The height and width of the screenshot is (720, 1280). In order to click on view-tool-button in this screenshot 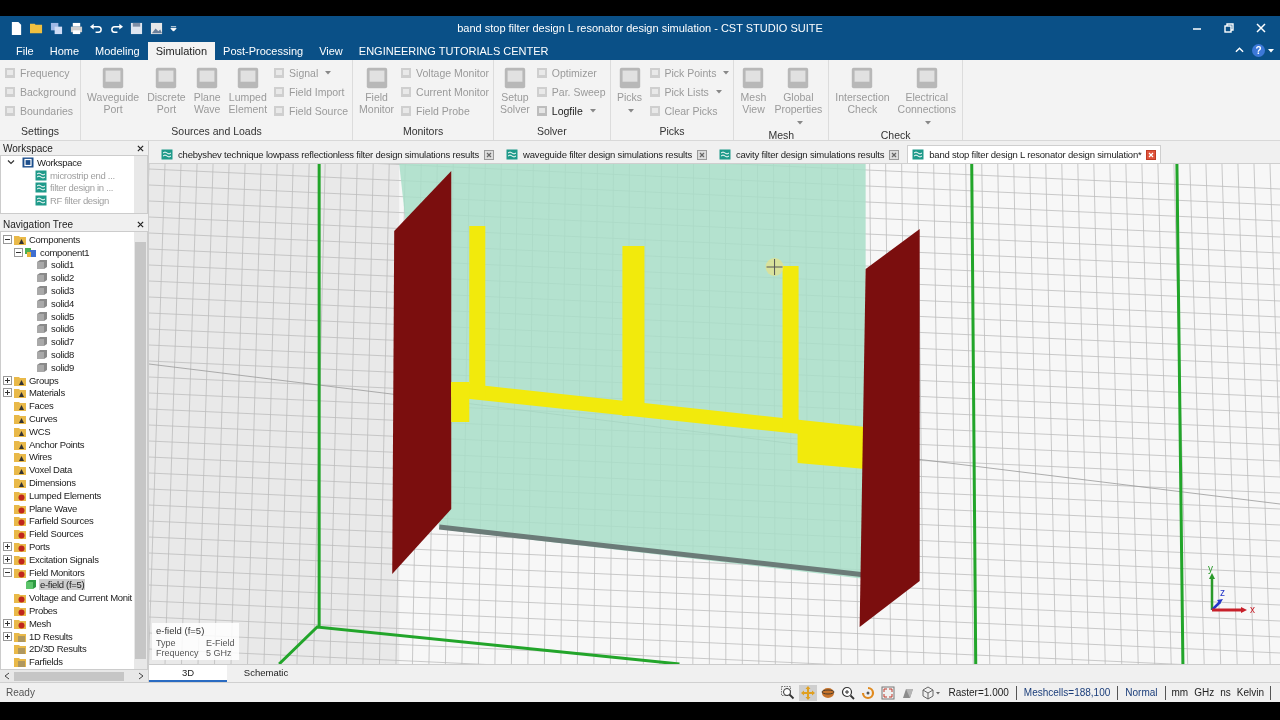, I will do `click(787, 692)`.